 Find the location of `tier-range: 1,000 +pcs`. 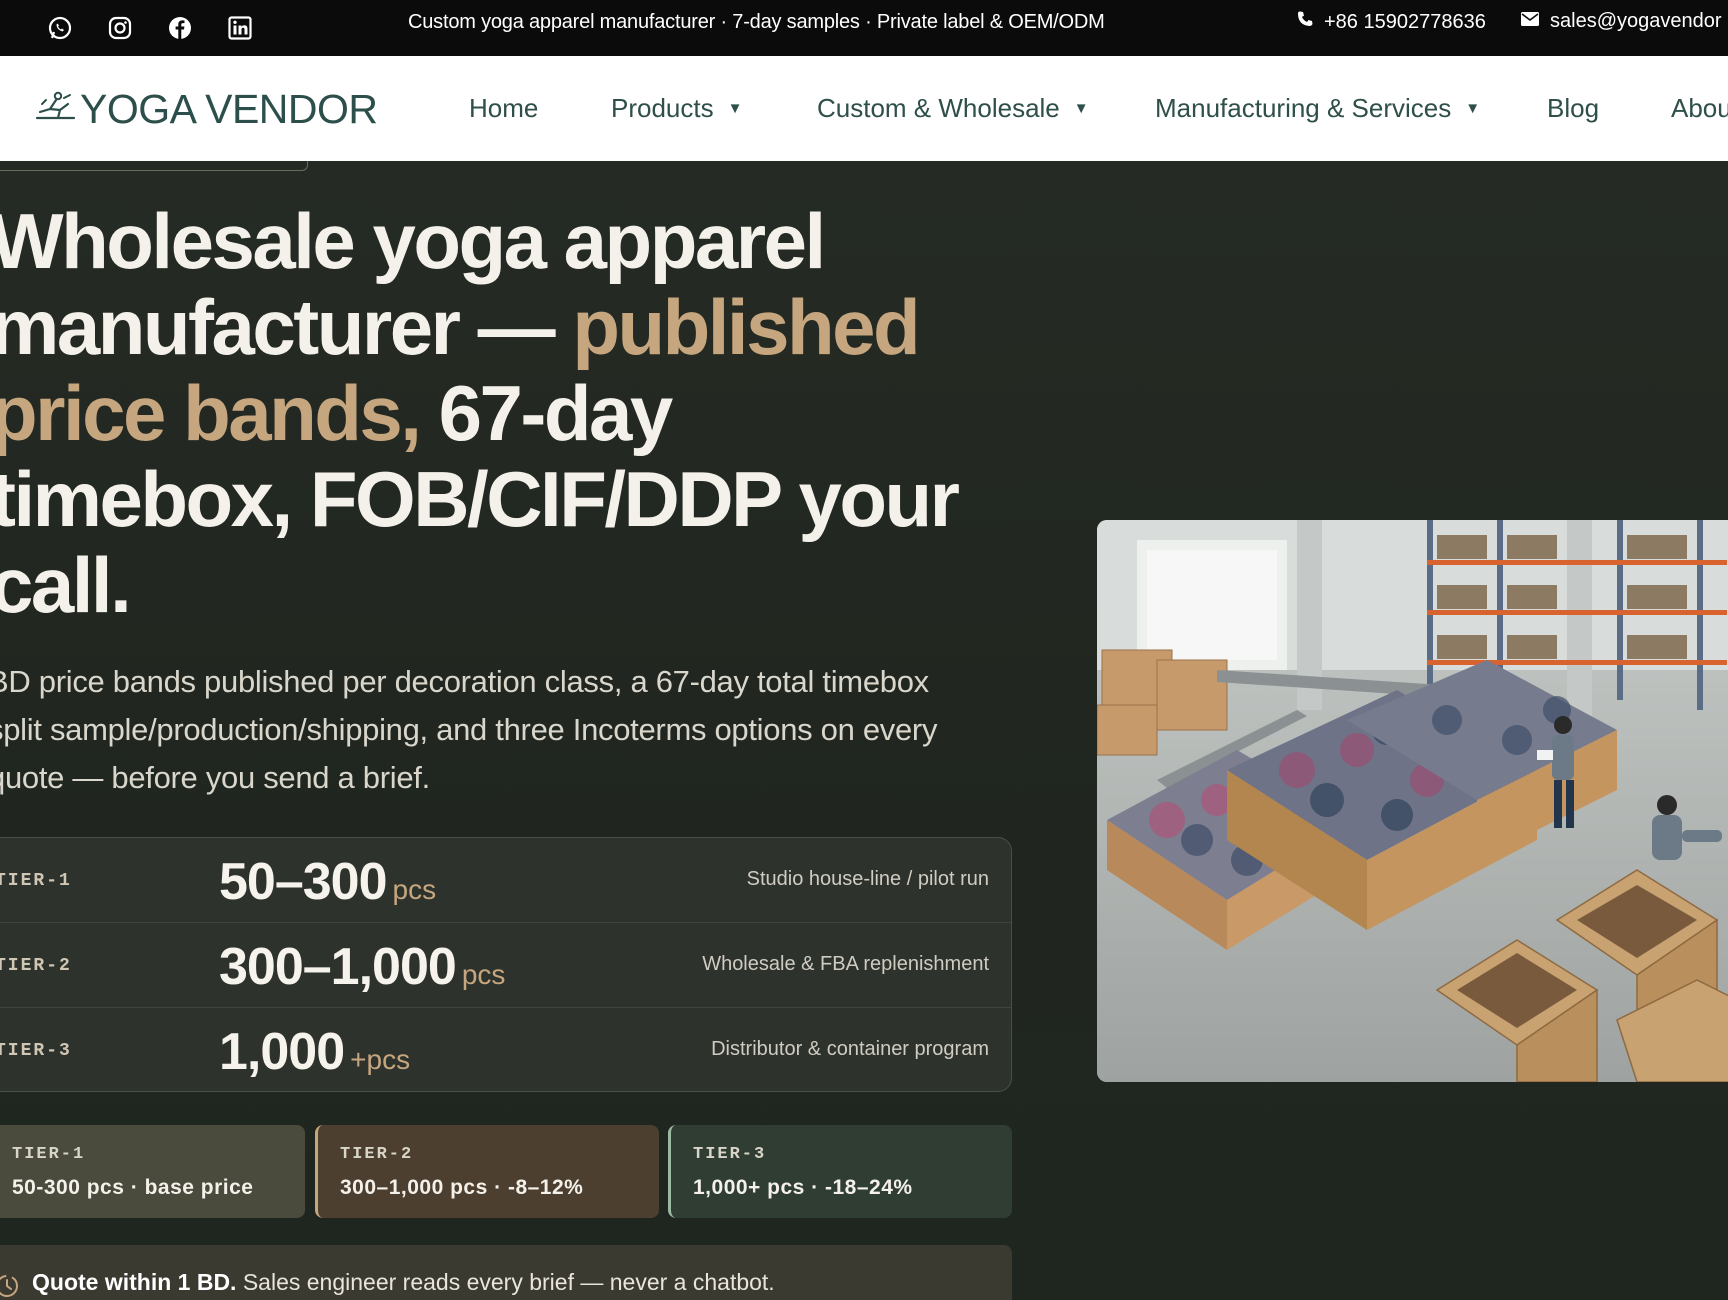

tier-range: 1,000 +pcs is located at coordinates (314, 1052).